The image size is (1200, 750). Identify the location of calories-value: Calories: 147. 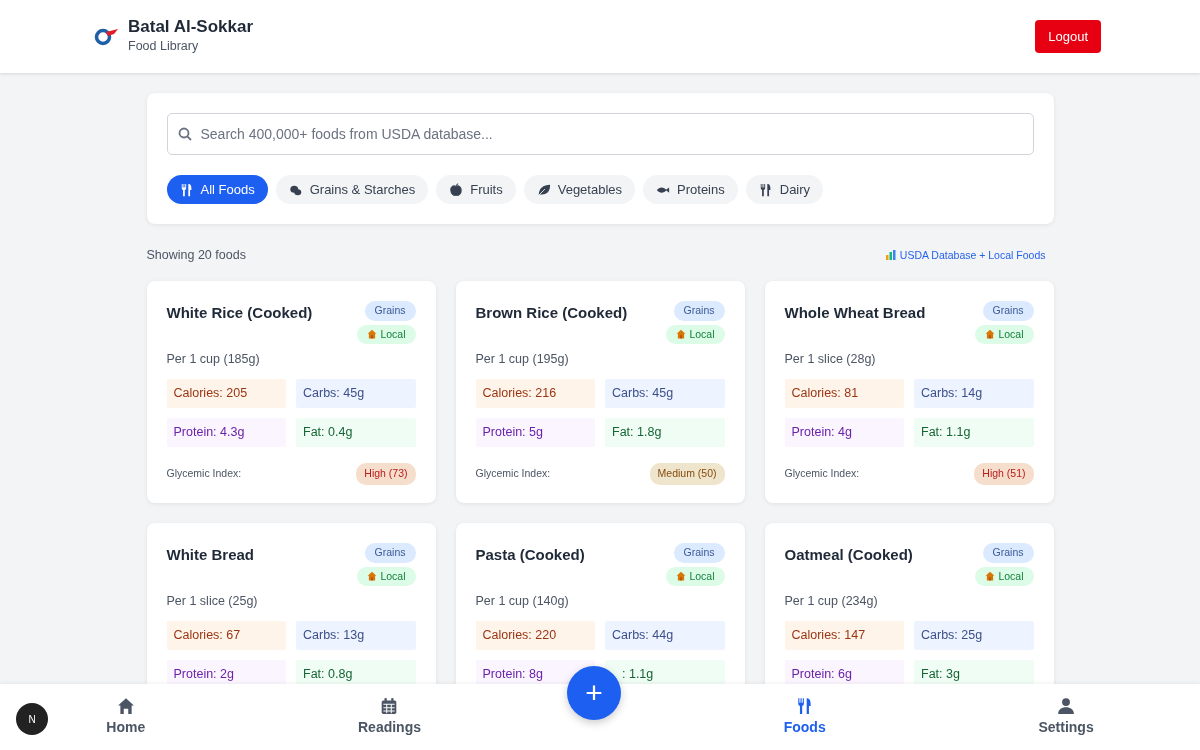
(844, 635).